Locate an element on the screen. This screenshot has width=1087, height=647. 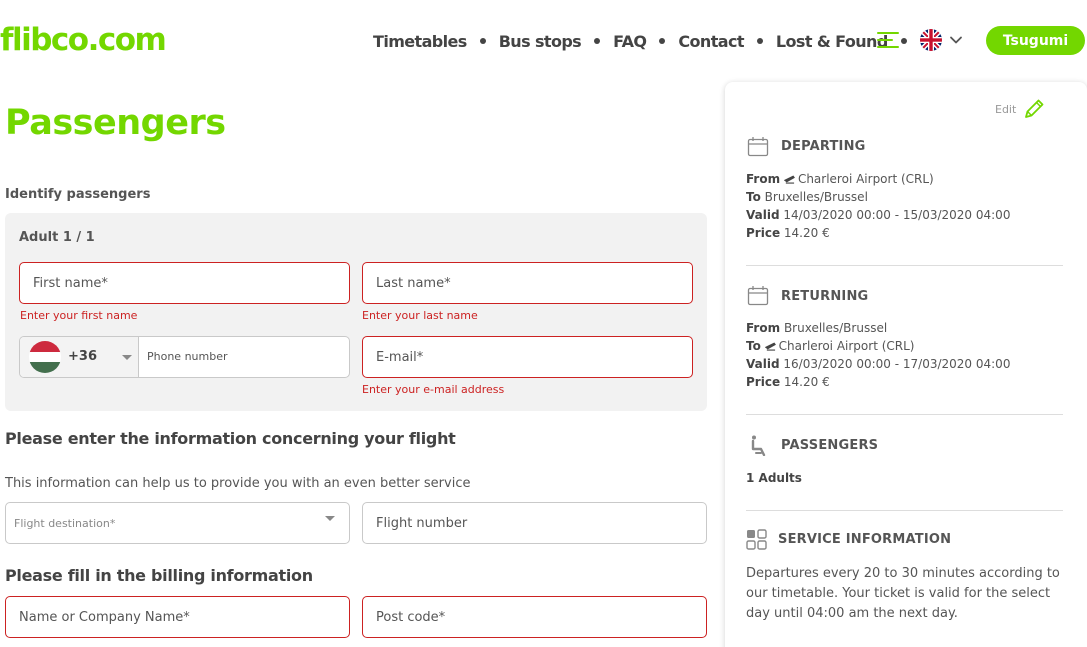
first-name-error: Enter your first name is located at coordinates (79, 315).